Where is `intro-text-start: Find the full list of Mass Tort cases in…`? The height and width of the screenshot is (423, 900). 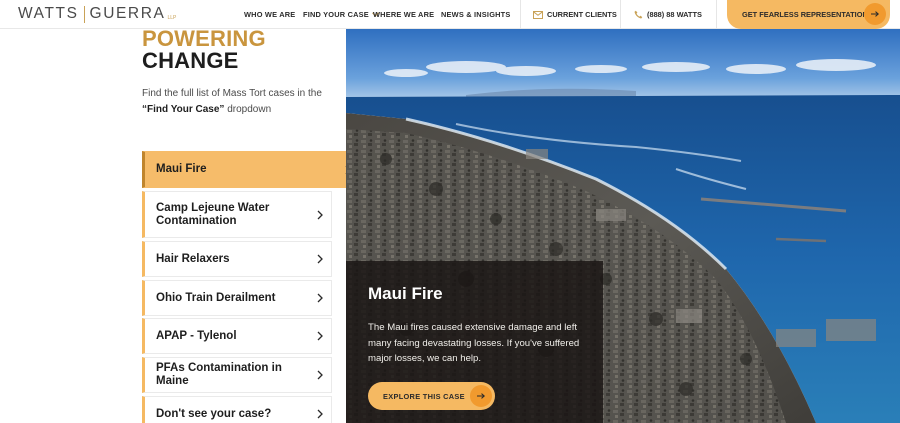 intro-text-start: Find the full list of Mass Tort cases in… is located at coordinates (232, 93).